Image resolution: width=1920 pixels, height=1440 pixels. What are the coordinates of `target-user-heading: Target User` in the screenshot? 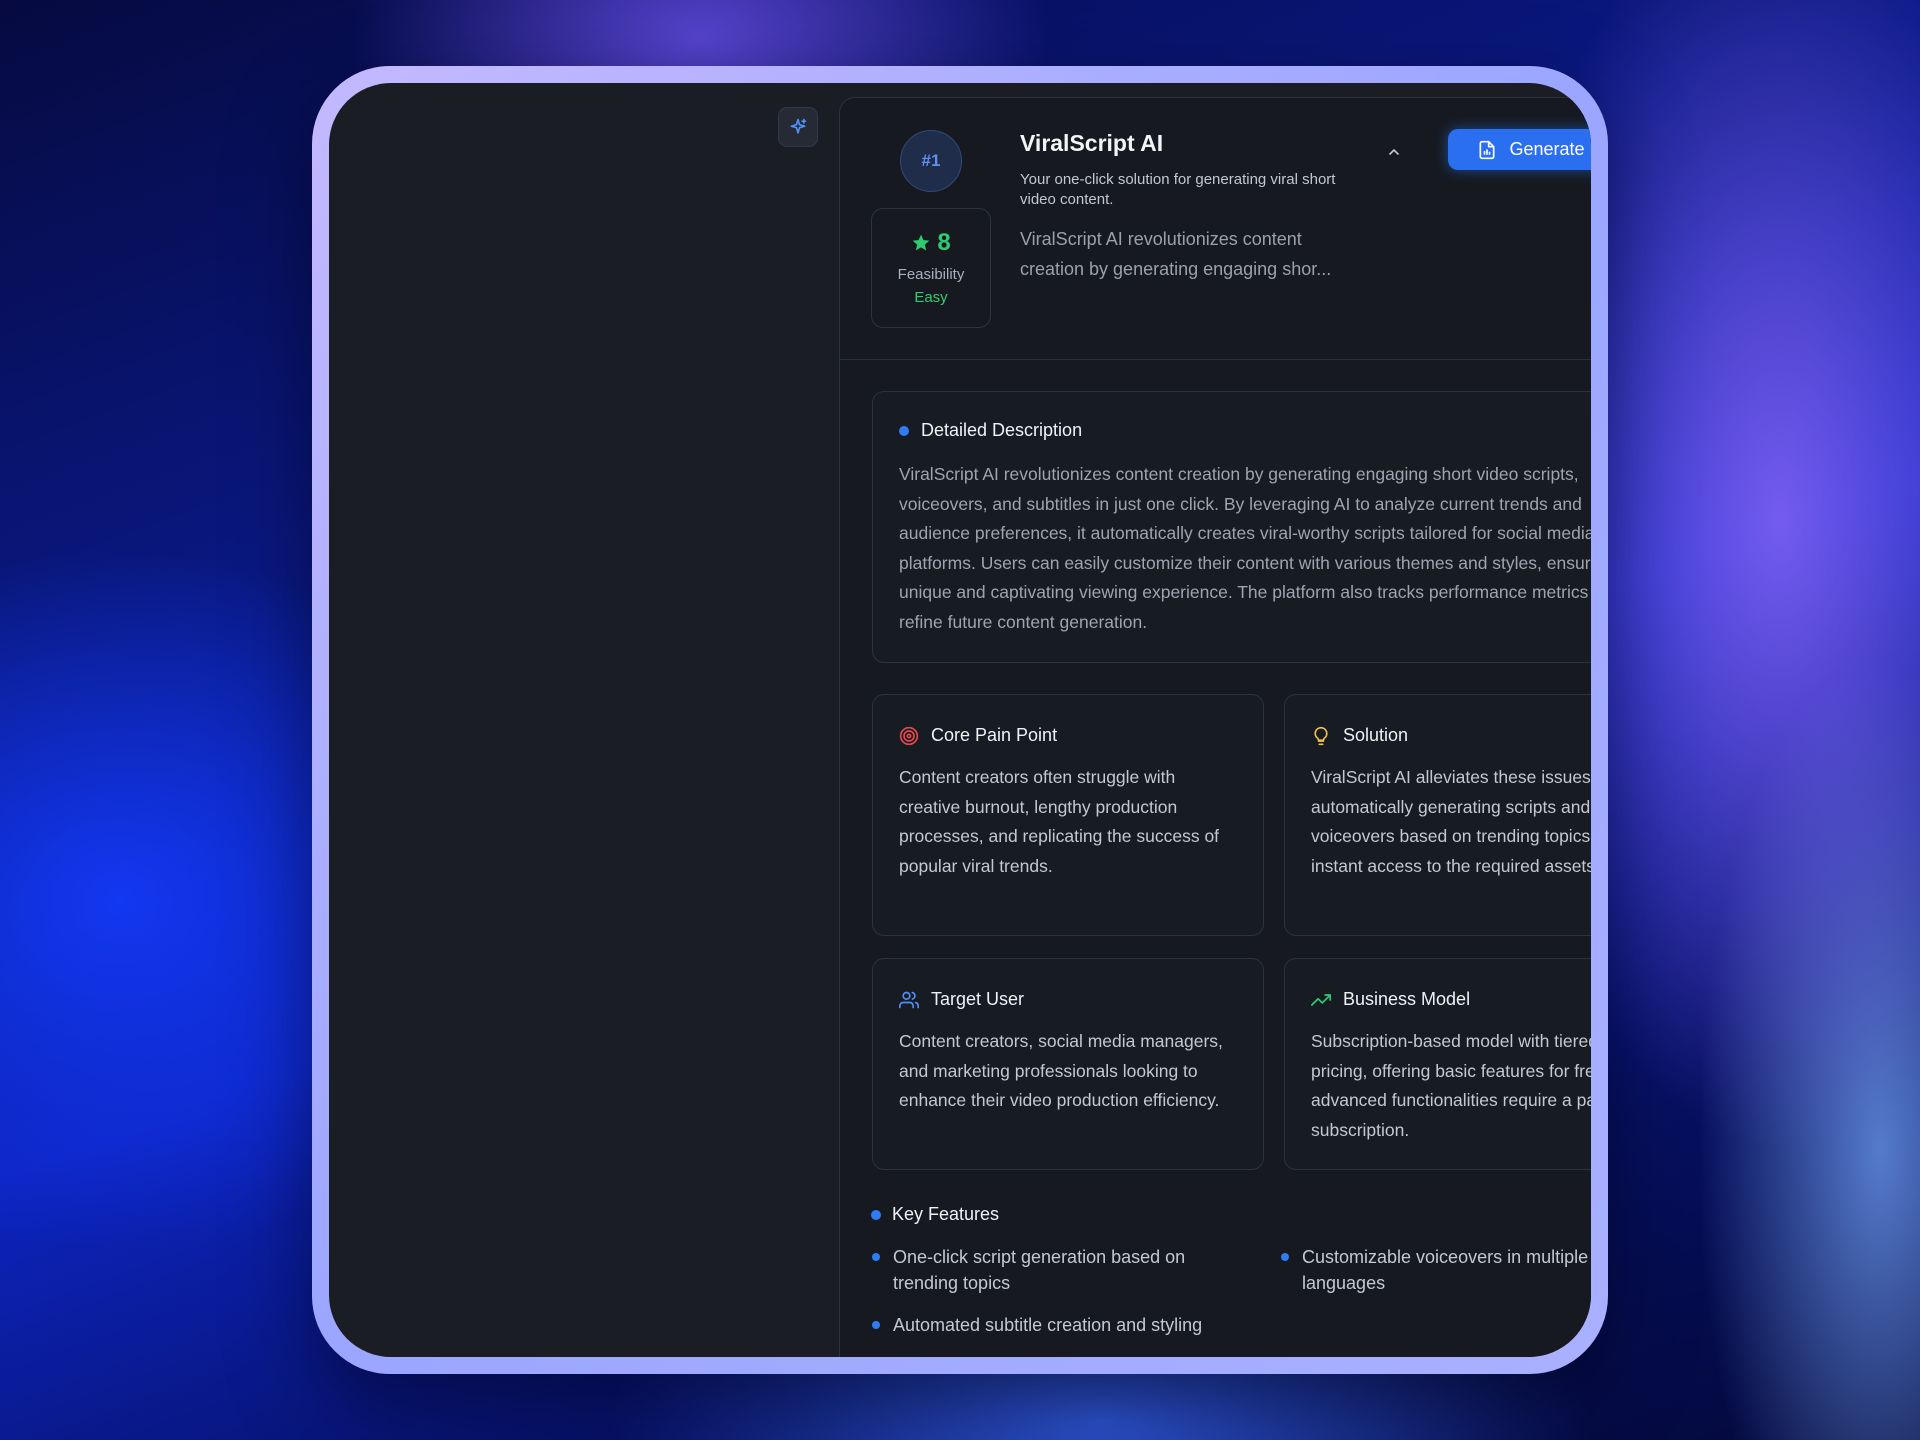 It's located at (978, 999).